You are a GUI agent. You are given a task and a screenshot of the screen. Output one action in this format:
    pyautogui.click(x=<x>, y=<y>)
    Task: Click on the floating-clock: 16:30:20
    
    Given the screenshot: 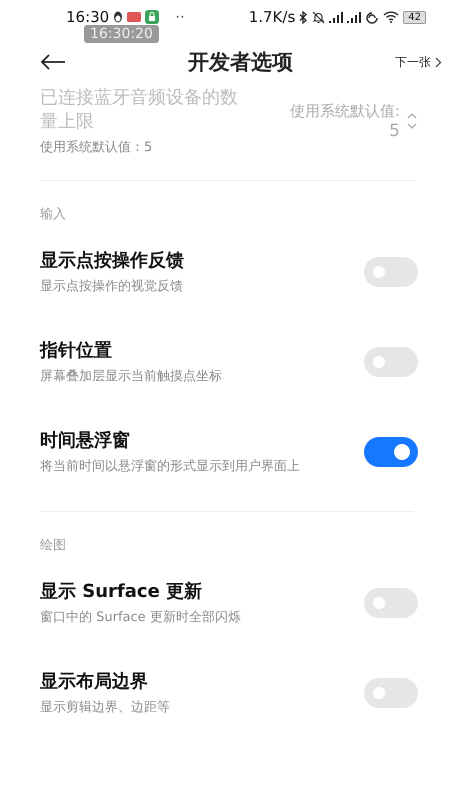 What is the action you would take?
    pyautogui.click(x=121, y=34)
    